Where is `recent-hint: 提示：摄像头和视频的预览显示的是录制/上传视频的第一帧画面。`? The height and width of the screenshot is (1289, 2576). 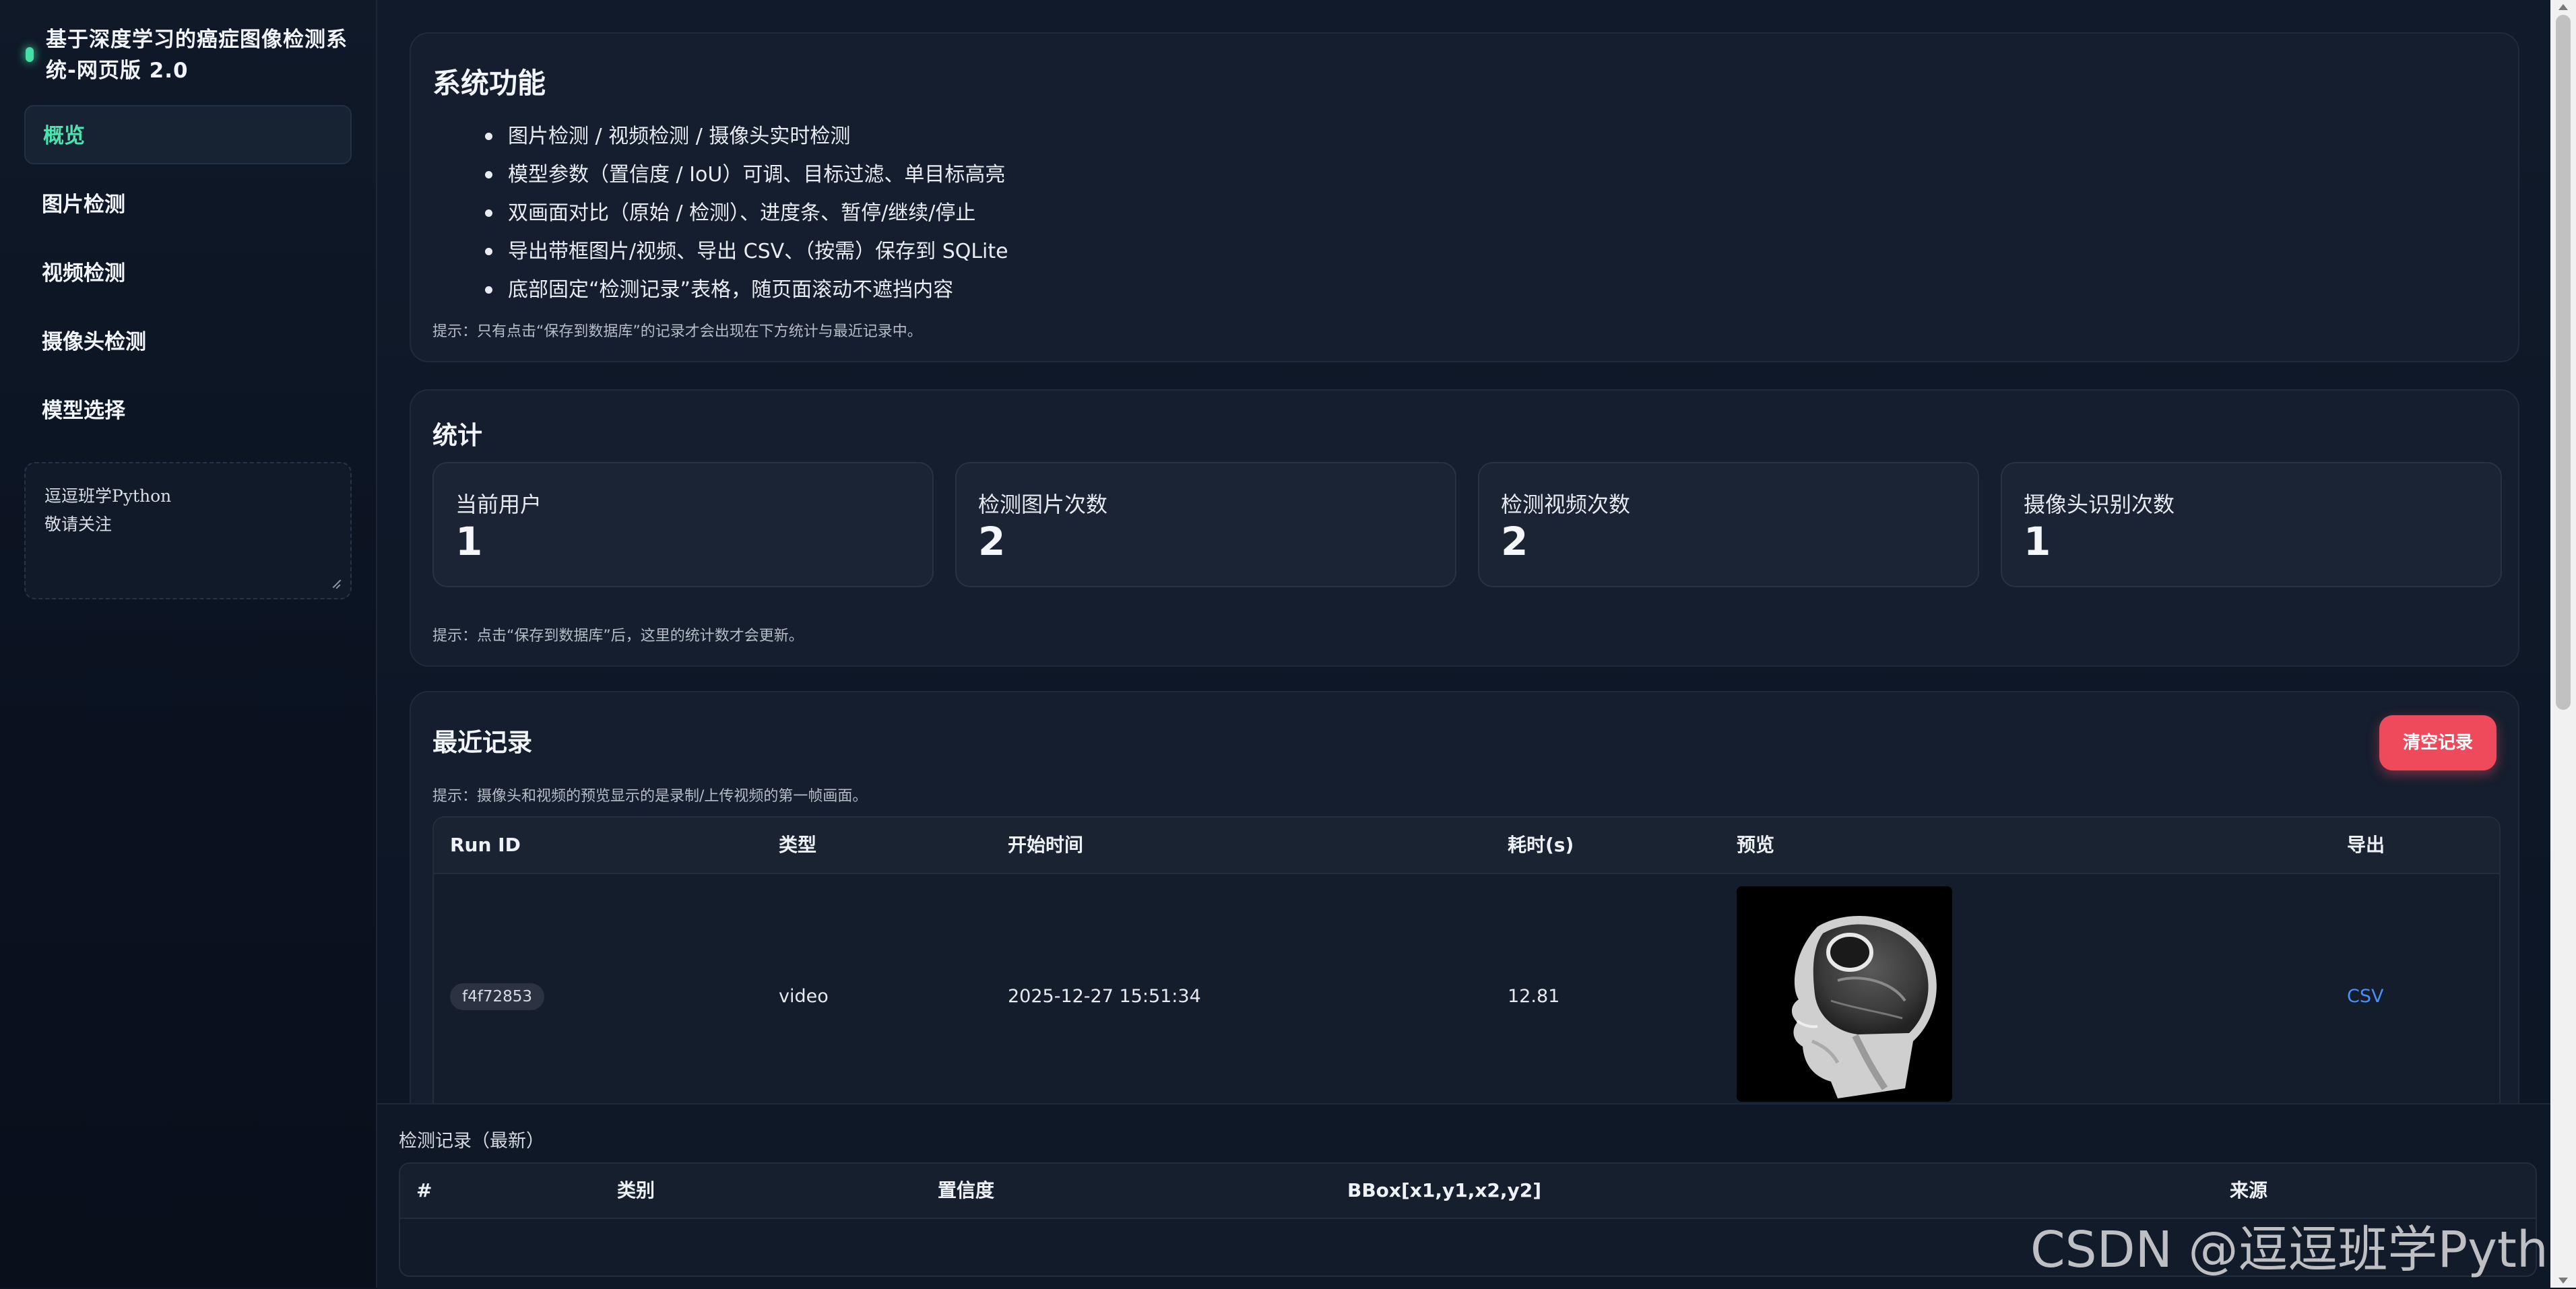 recent-hint: 提示：摄像头和视频的预览显示的是录制/上传视频的第一帧画面。 is located at coordinates (650, 796).